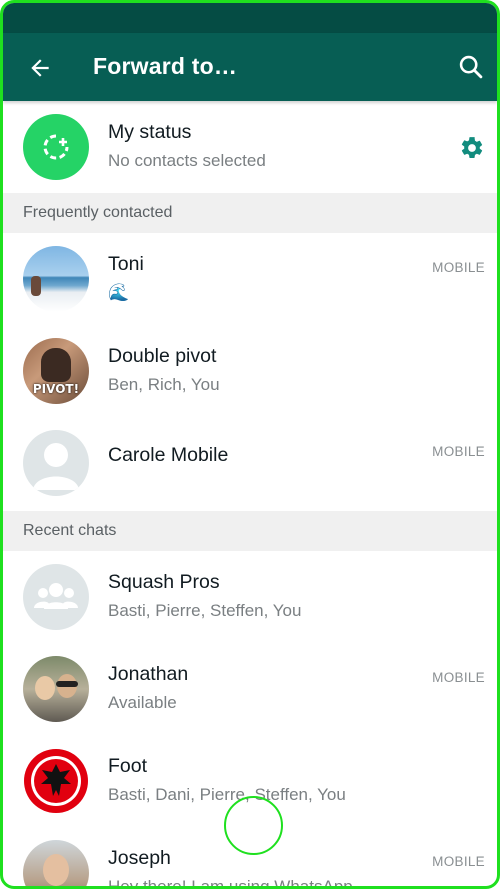 The width and height of the screenshot is (500, 889). Describe the element at coordinates (250, 18) in the screenshot. I see `status-bar` at that location.